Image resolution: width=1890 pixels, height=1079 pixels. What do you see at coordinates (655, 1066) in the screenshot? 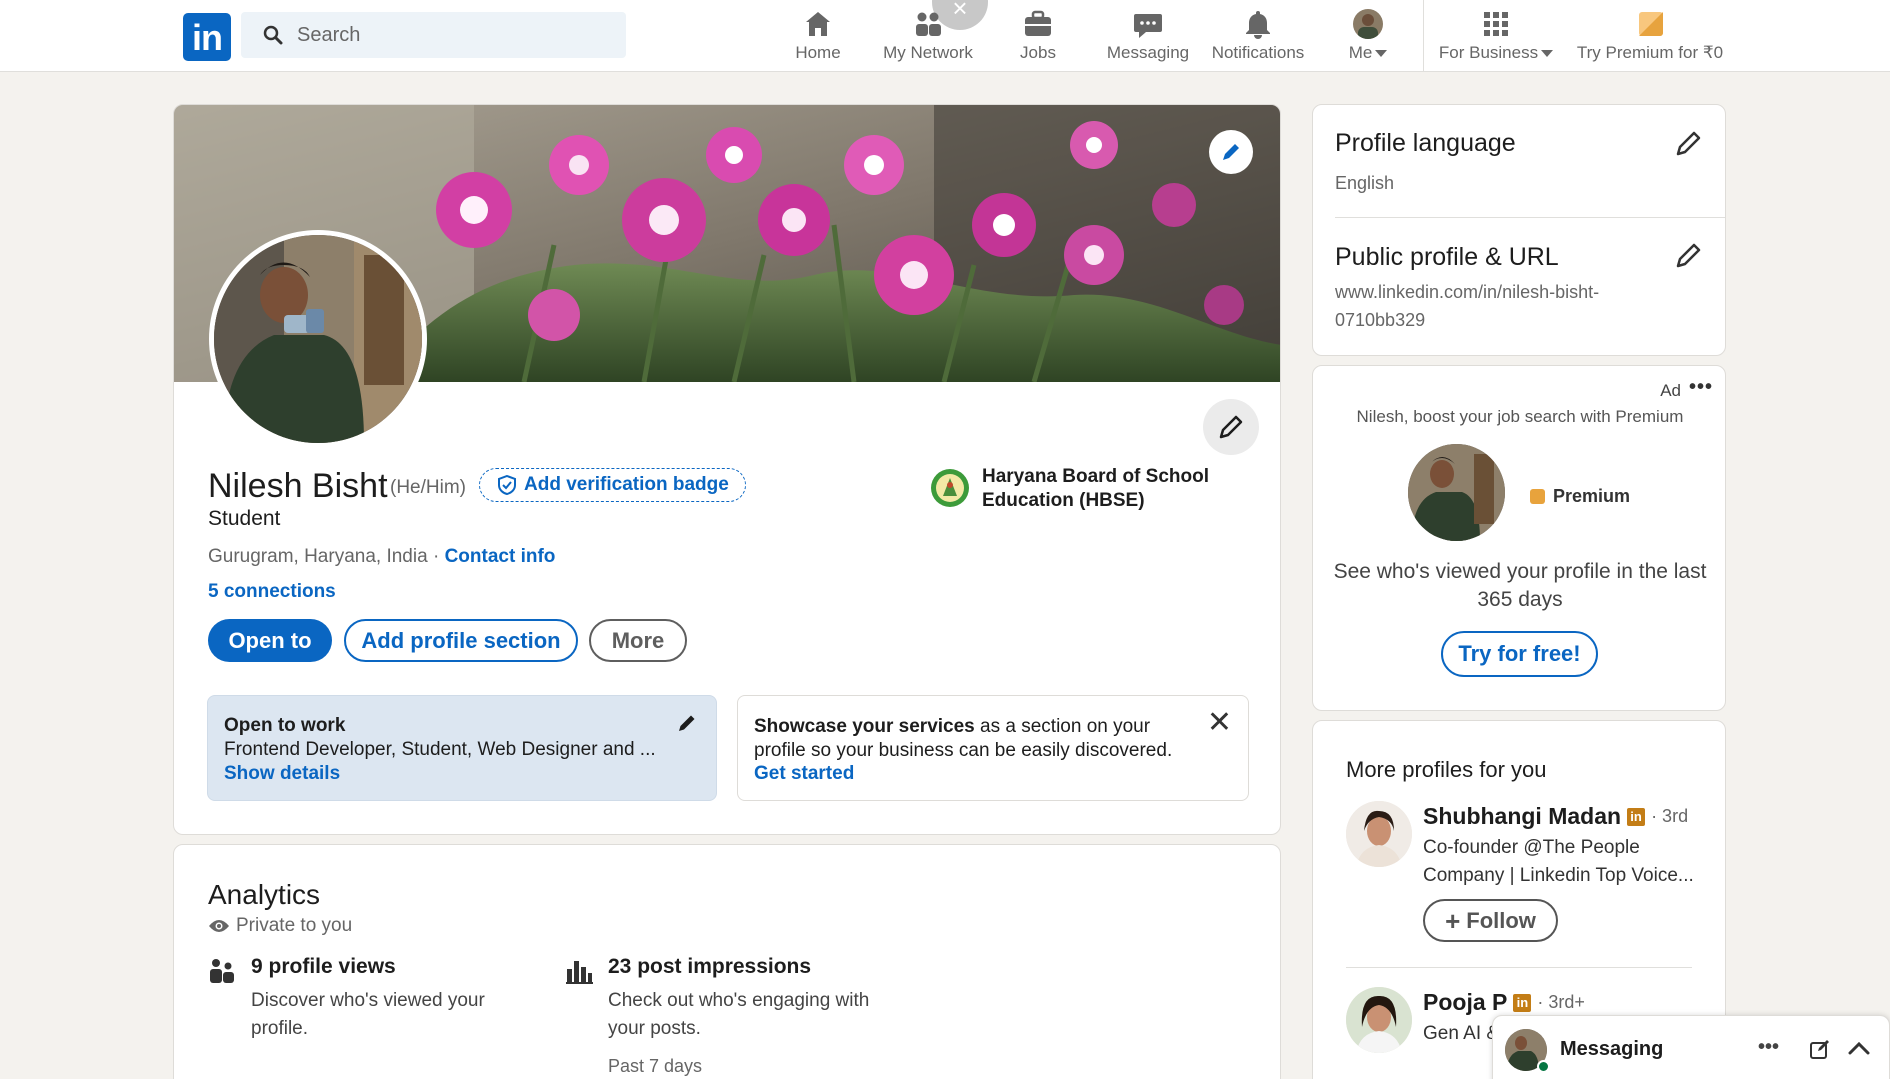
I see `post-impressions-period: Past 7 days` at bounding box center [655, 1066].